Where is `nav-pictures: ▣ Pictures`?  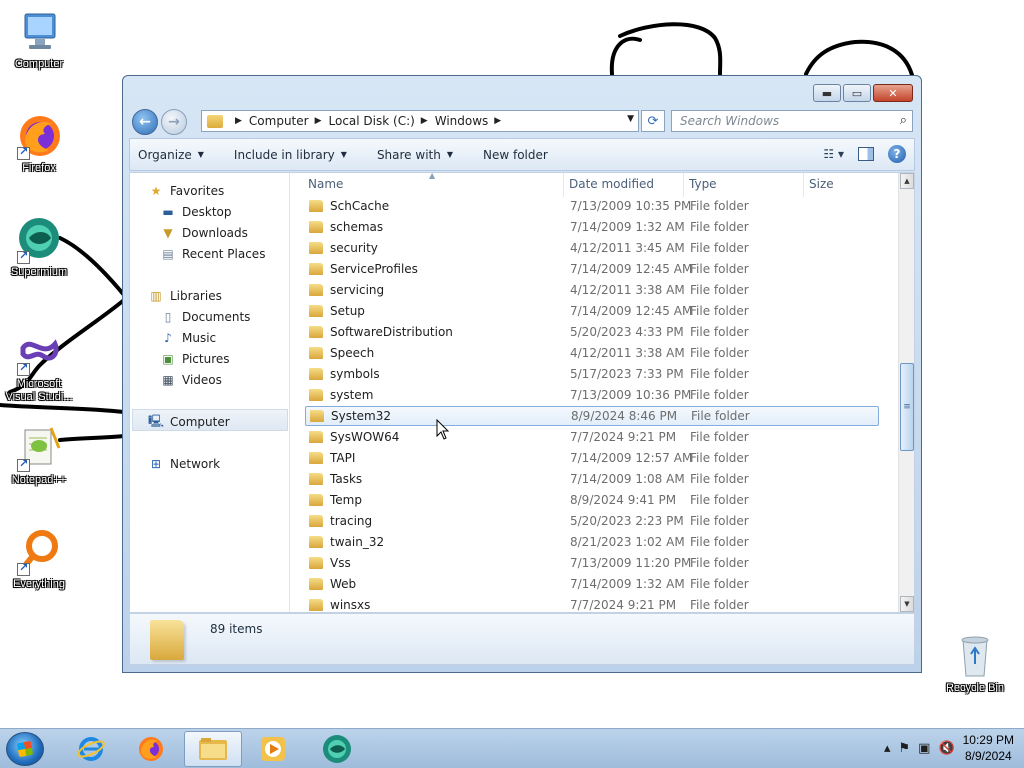 nav-pictures: ▣ Pictures is located at coordinates (194, 359).